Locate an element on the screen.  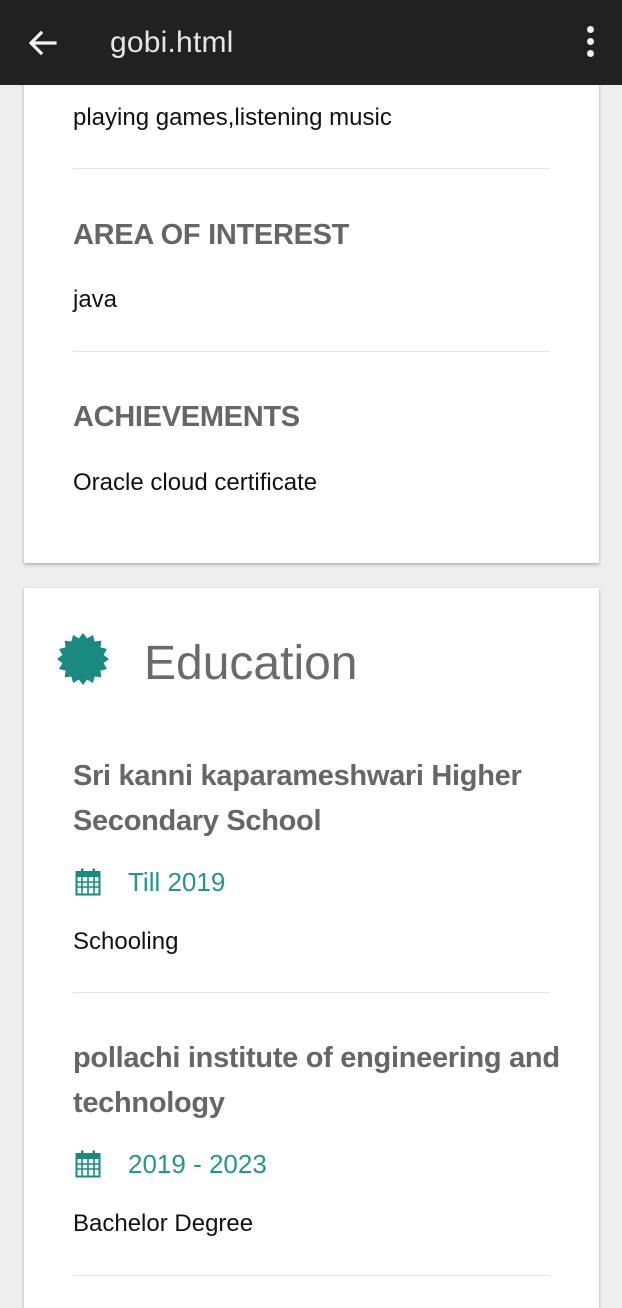
overflow-menu-button is located at coordinates (590, 43).